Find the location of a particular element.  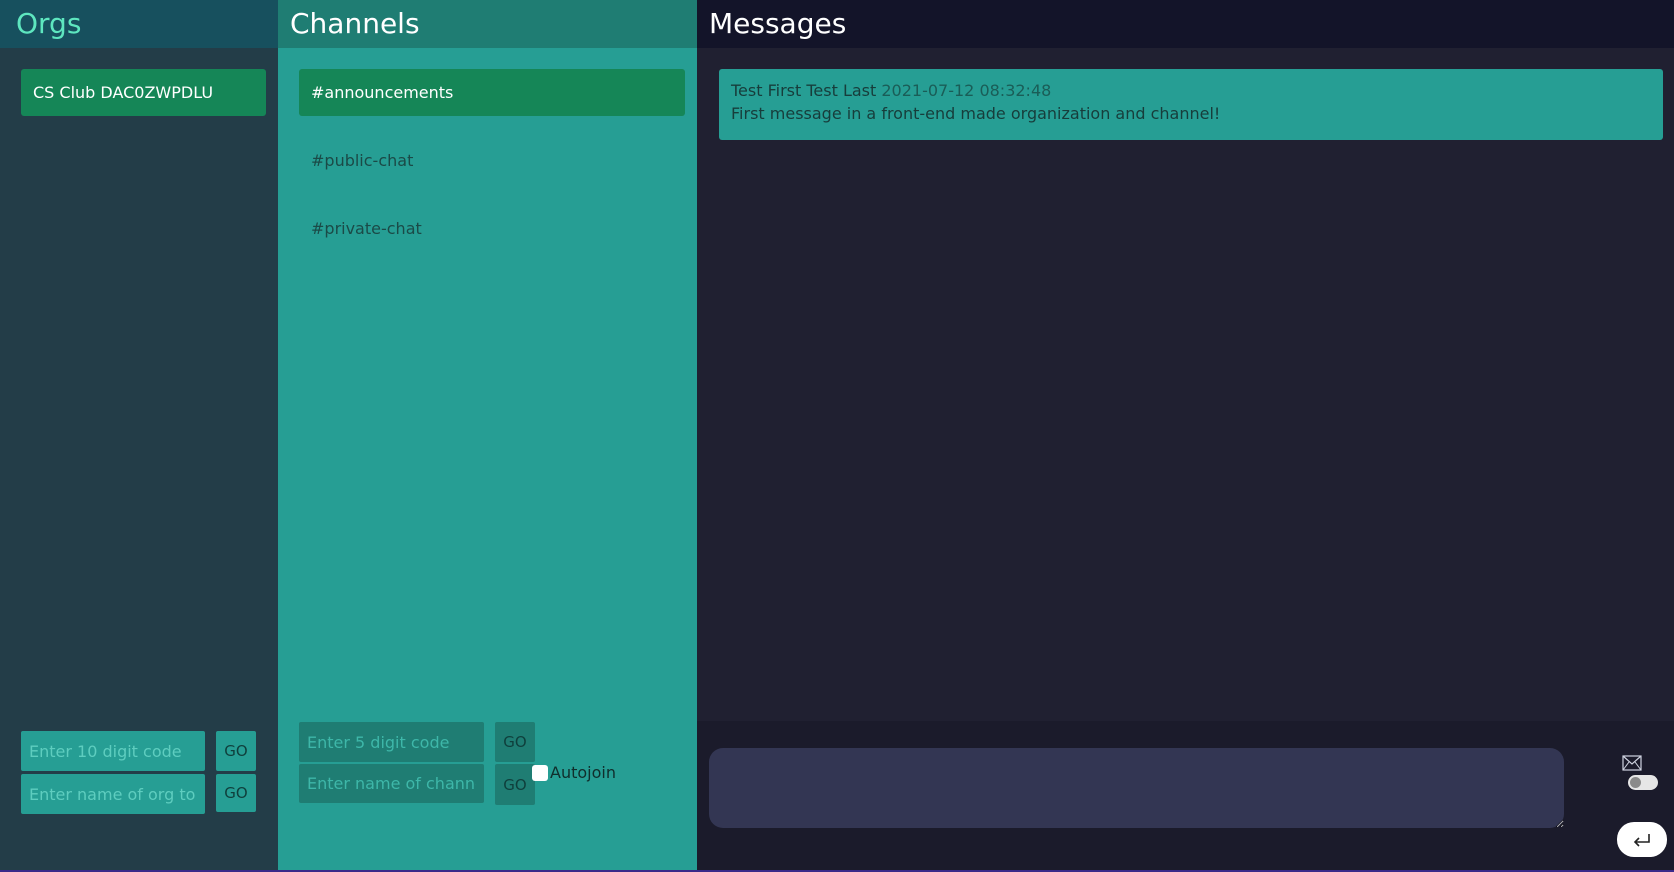

toggle-knob is located at coordinates (1635, 782).